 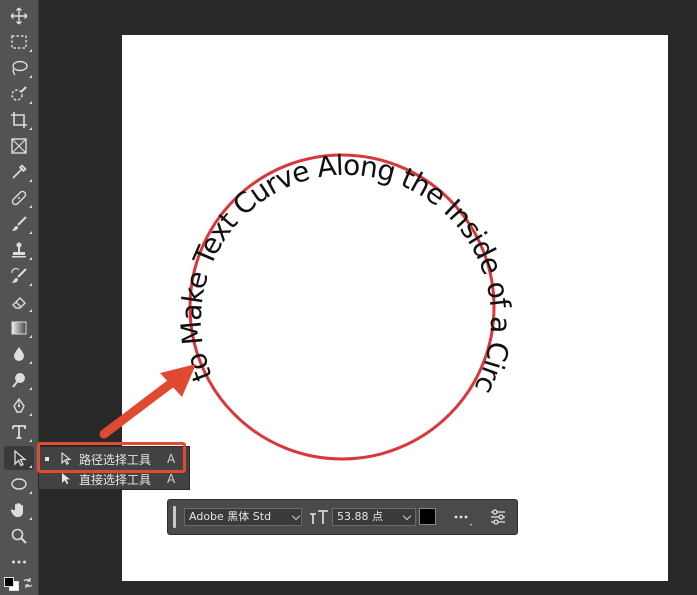 I want to click on eraser-tool, so click(x=19, y=302).